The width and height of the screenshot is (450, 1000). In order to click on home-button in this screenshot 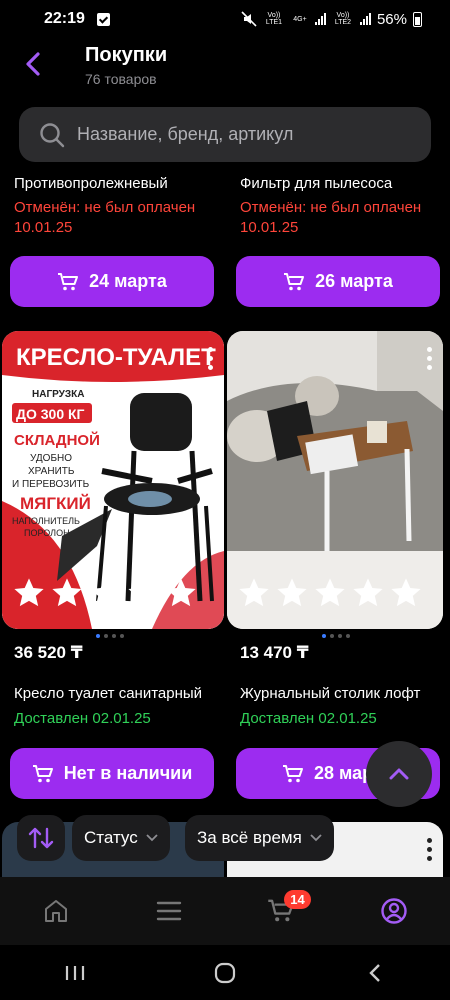, I will do `click(225, 973)`.